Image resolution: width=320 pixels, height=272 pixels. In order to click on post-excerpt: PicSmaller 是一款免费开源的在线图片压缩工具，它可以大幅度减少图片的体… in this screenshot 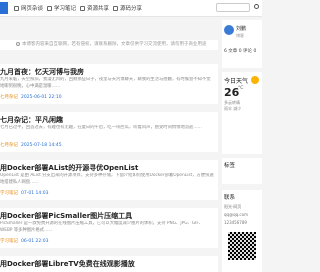, I will do `click(102, 227)`.